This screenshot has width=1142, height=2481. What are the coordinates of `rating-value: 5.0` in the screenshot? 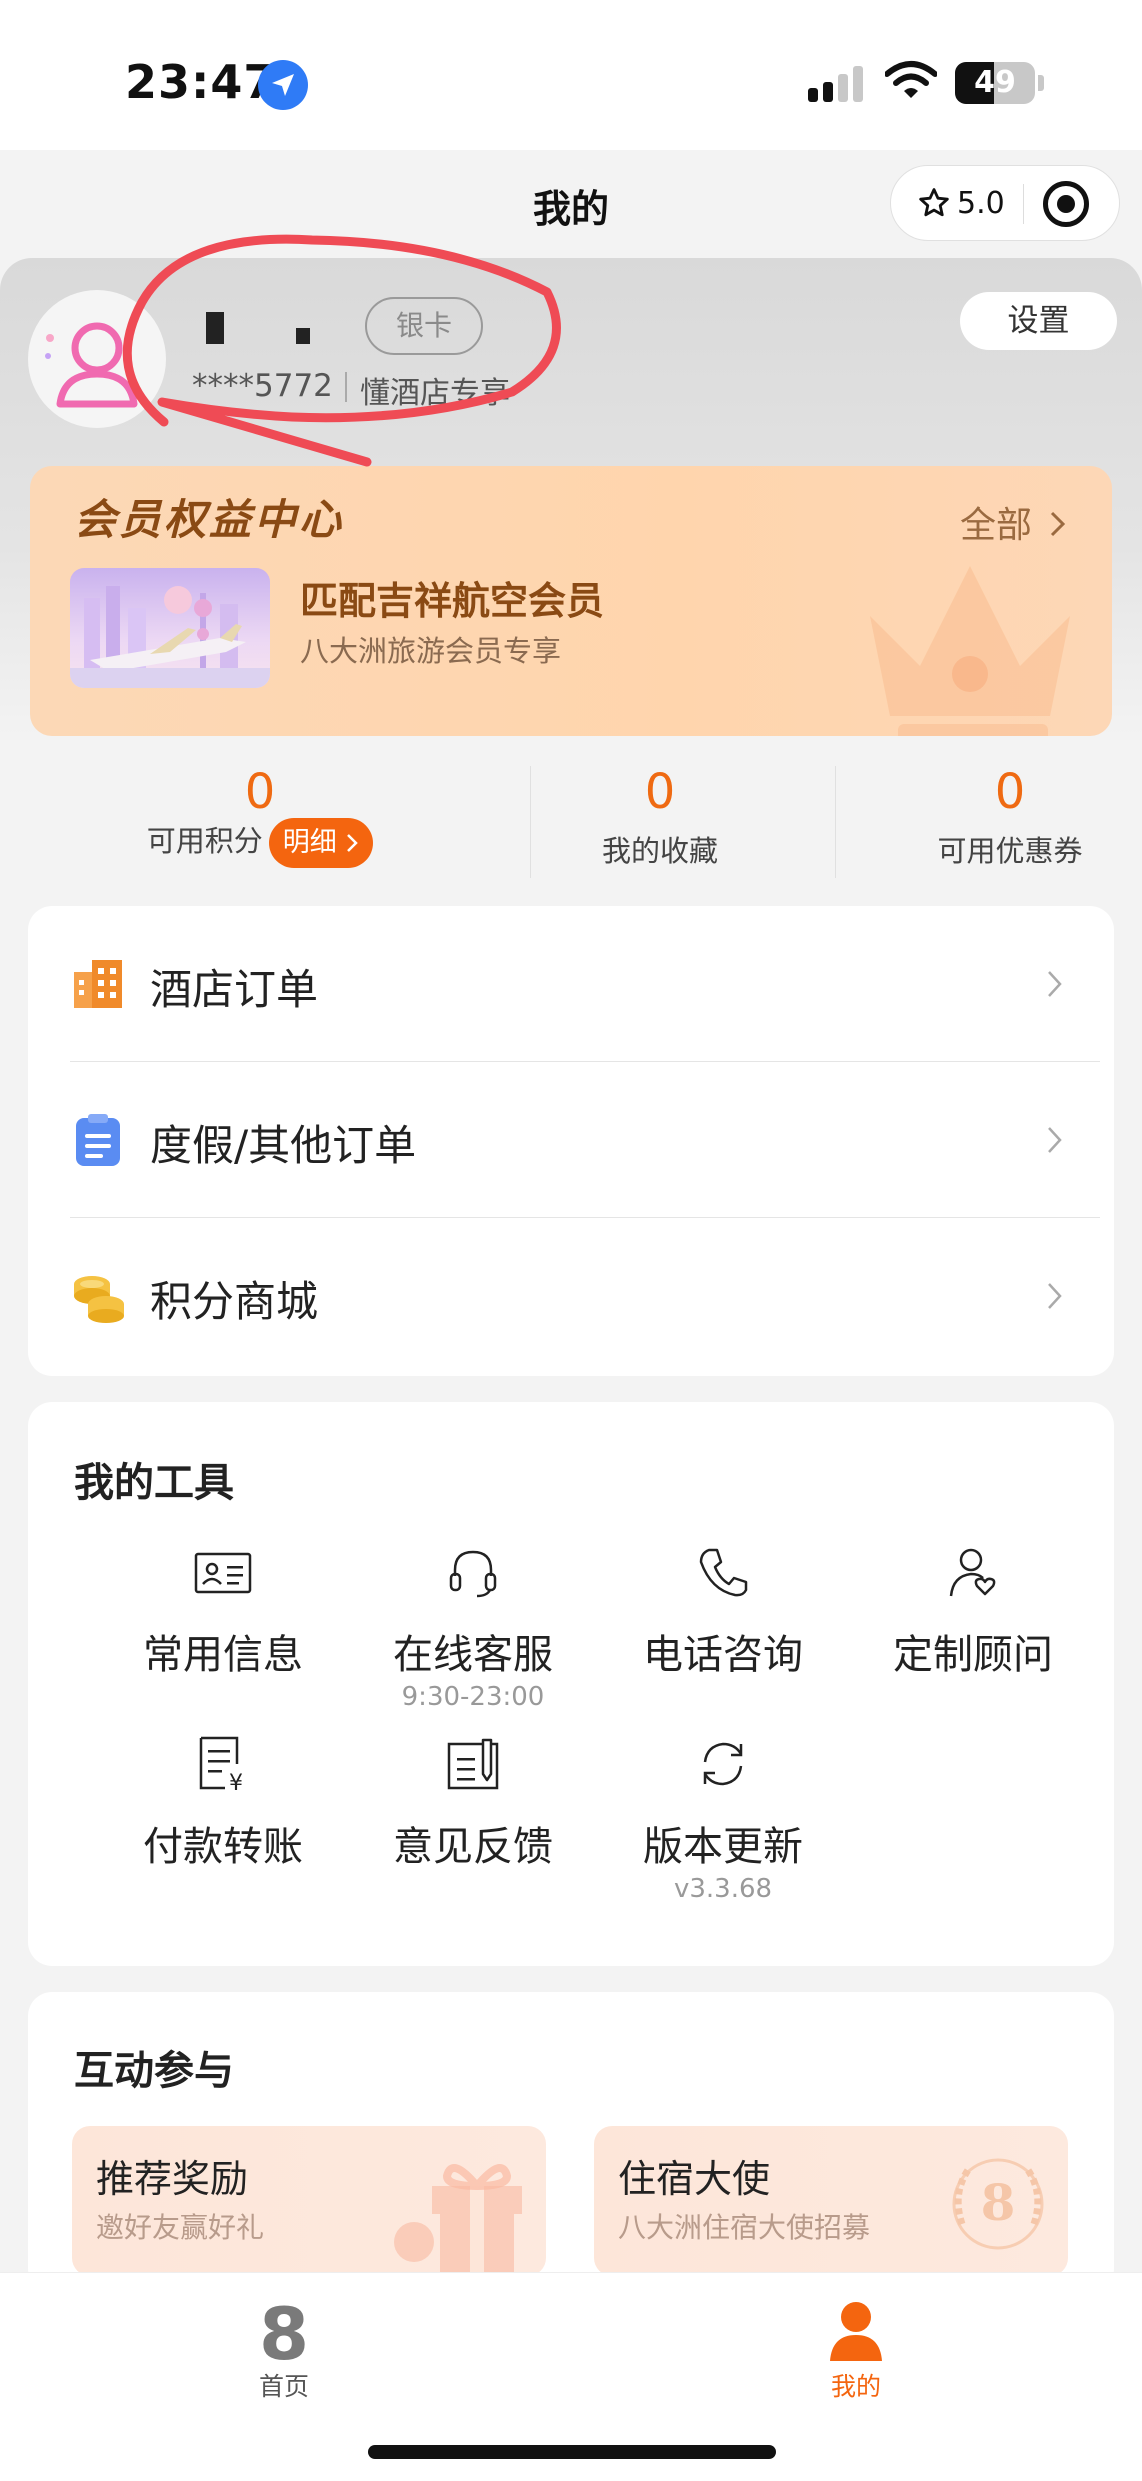 It's located at (981, 203).